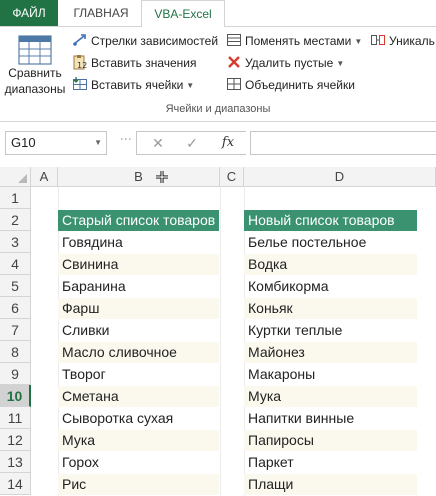 The image size is (436, 496). I want to click on insert-function-button: fx, so click(228, 143).